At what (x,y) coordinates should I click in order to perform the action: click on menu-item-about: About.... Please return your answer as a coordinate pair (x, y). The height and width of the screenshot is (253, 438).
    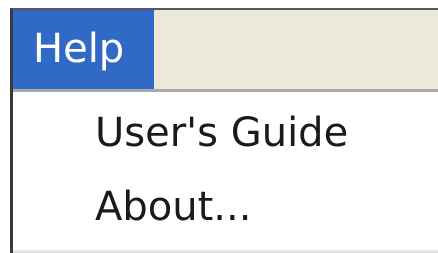
    Looking at the image, I should click on (173, 207).